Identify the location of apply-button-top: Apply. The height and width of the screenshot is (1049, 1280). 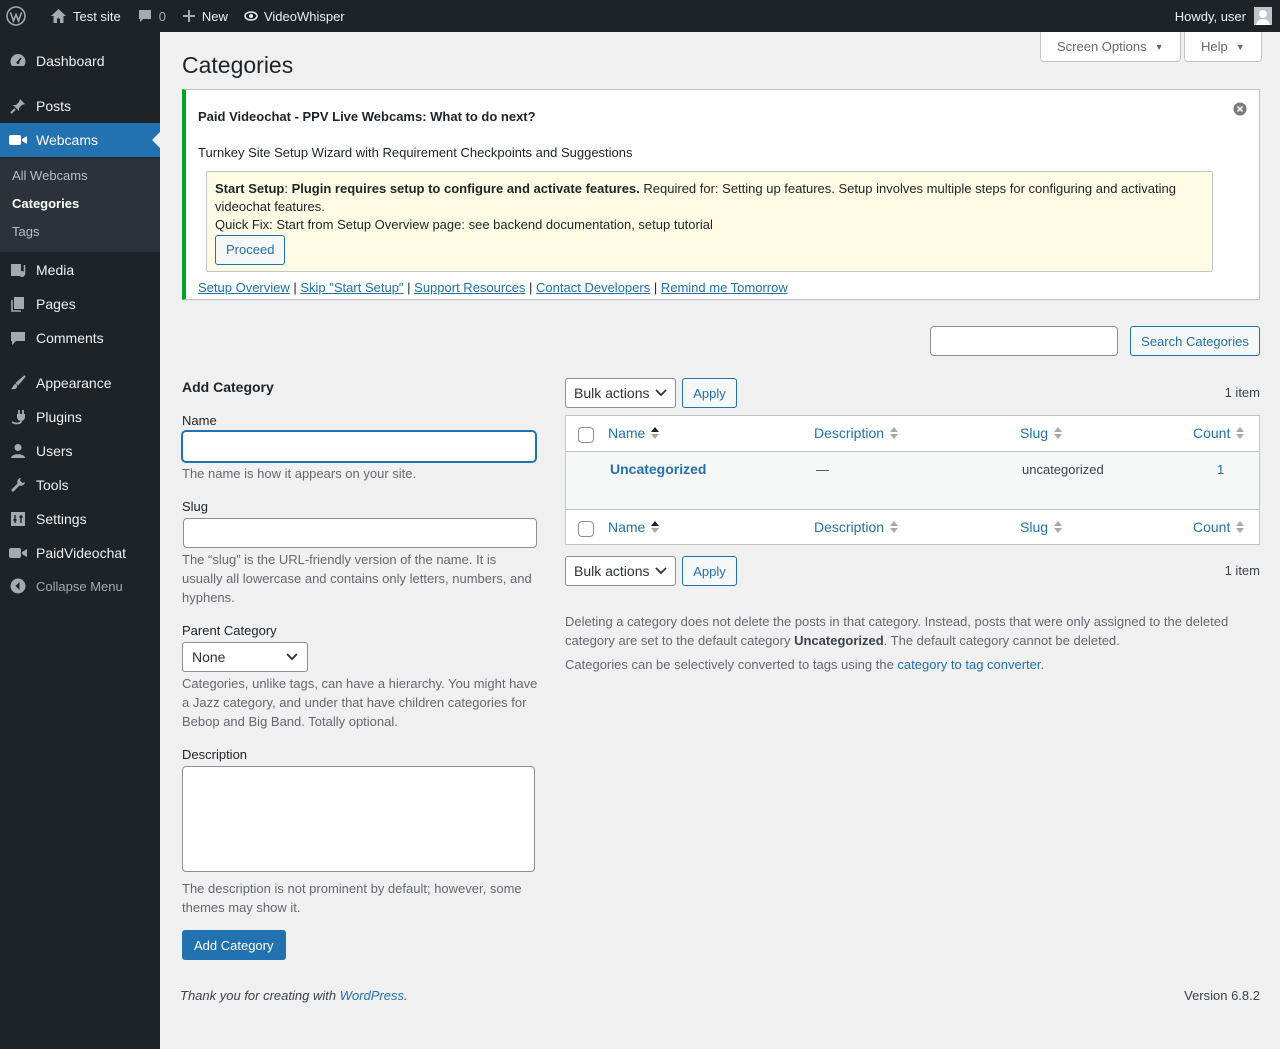
(709, 393).